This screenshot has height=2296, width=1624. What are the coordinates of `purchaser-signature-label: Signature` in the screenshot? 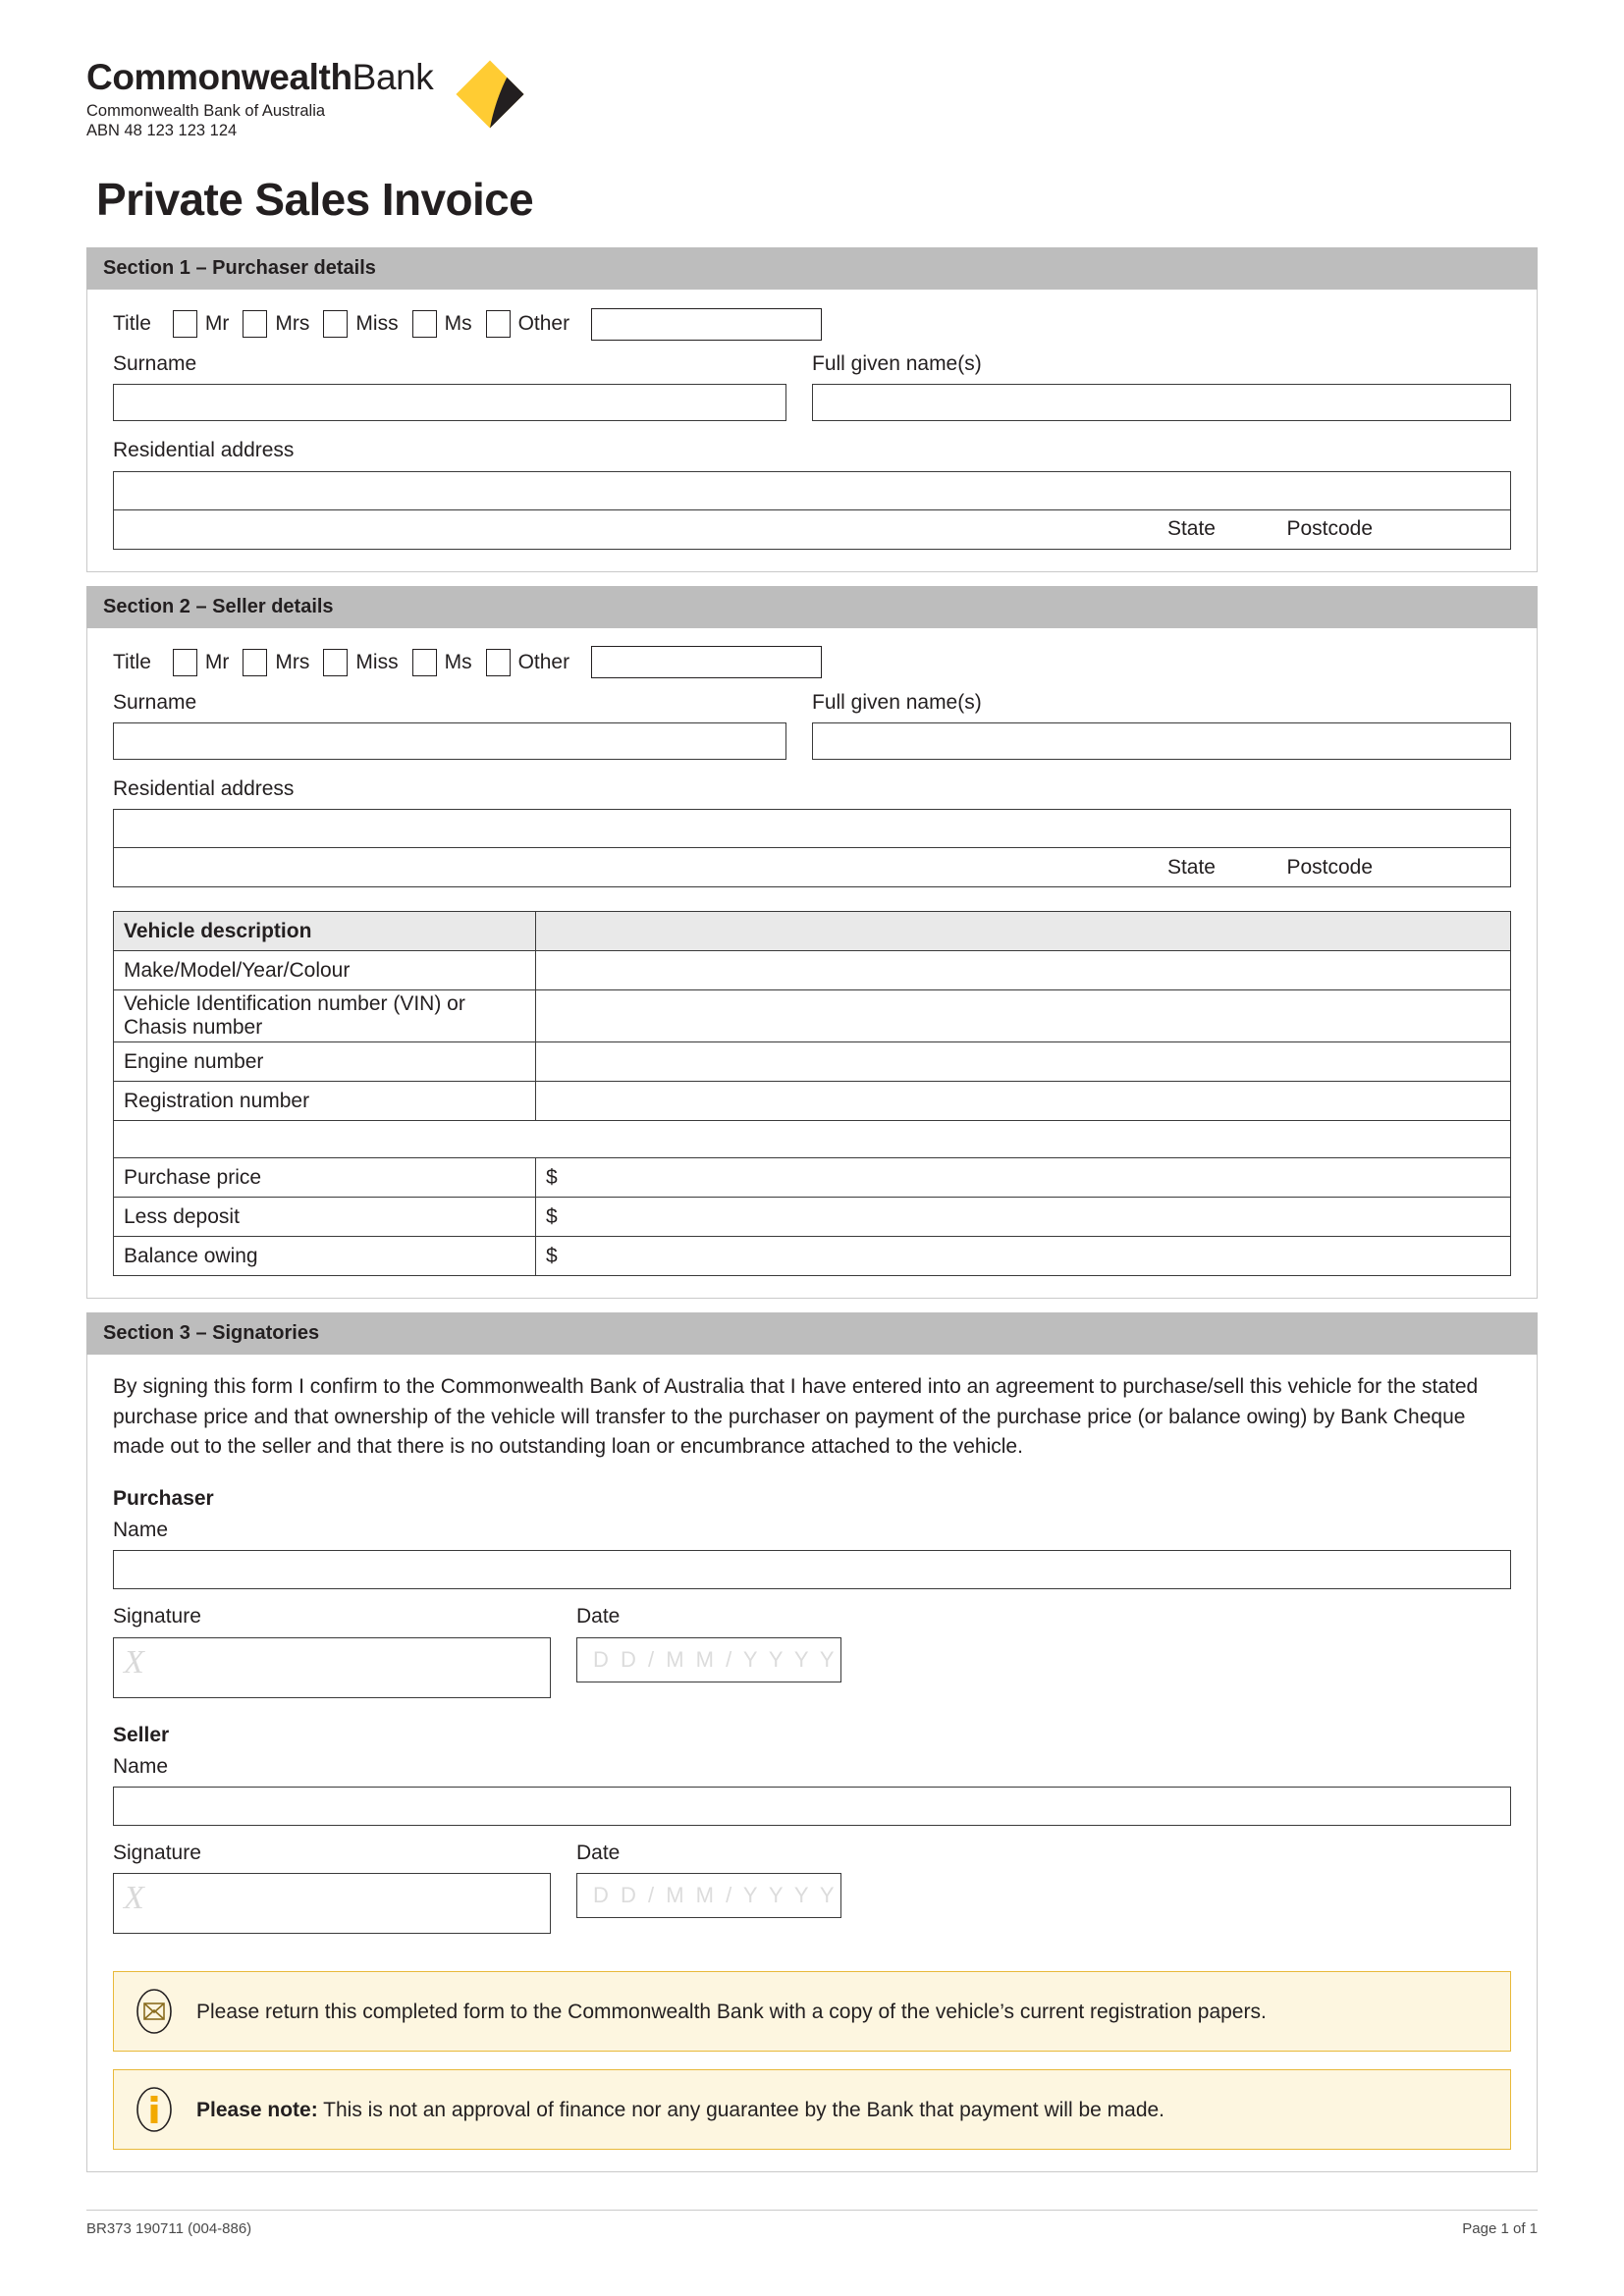 It's located at (157, 1617).